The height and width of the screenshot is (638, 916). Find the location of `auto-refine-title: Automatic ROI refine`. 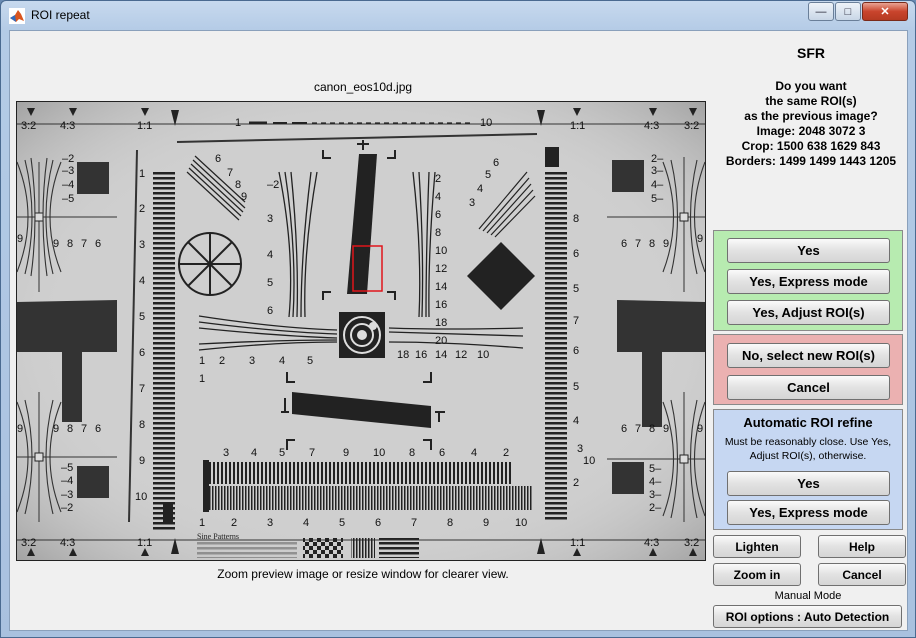

auto-refine-title: Automatic ROI refine is located at coordinates (808, 422).